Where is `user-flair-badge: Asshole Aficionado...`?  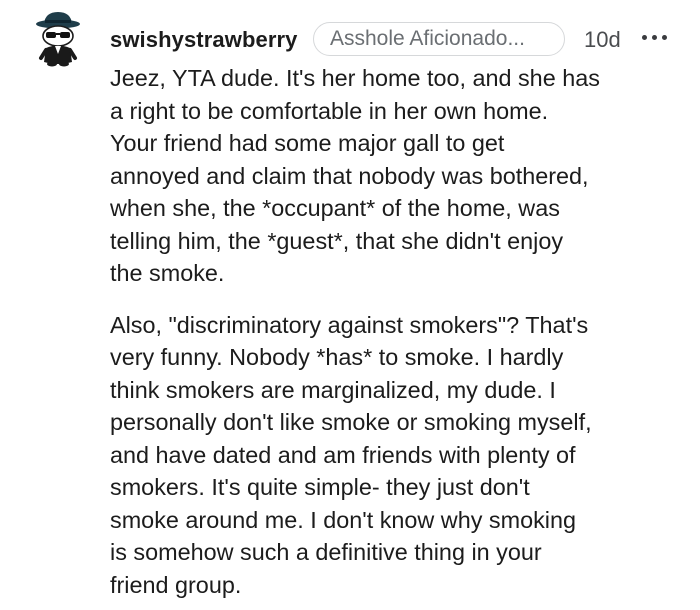
user-flair-badge: Asshole Aficionado... is located at coordinates (439, 39).